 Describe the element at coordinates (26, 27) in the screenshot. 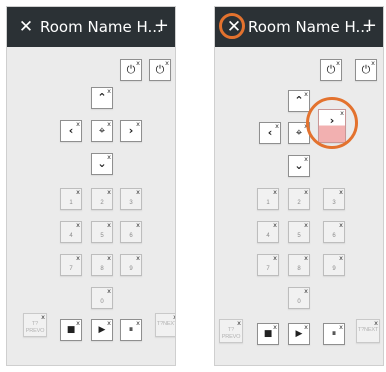

I see `close-button: ✕` at that location.